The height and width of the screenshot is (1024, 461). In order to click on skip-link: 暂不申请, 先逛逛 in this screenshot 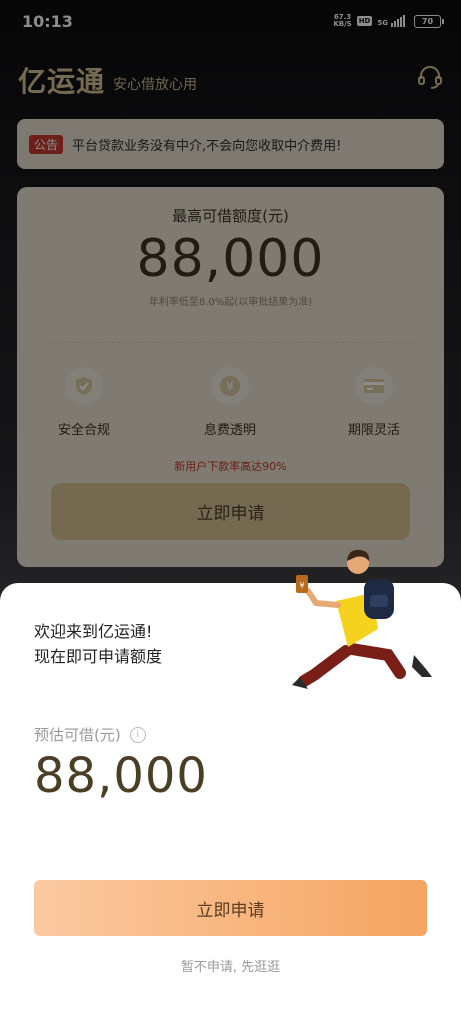, I will do `click(230, 965)`.